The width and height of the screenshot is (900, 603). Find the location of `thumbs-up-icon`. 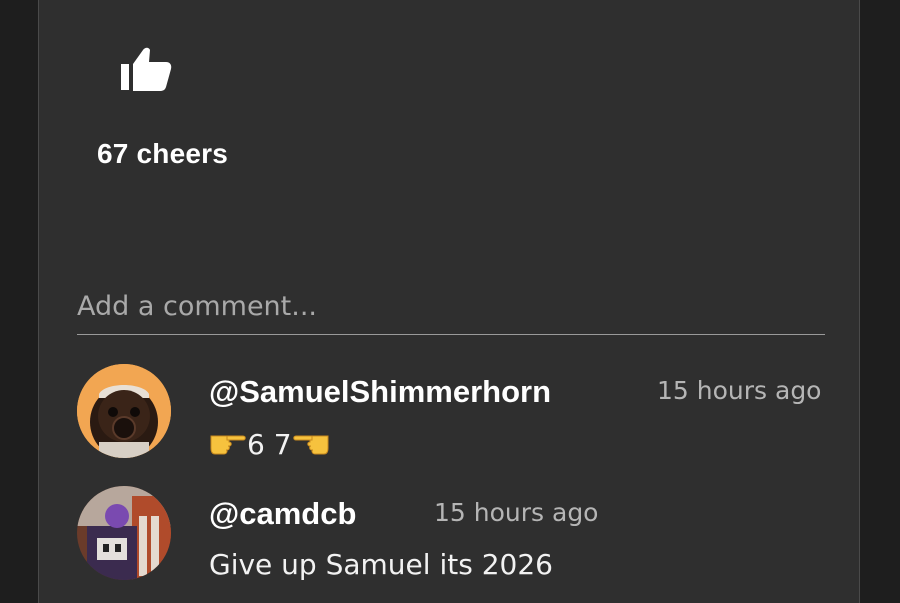

thumbs-up-icon is located at coordinates (146, 69).